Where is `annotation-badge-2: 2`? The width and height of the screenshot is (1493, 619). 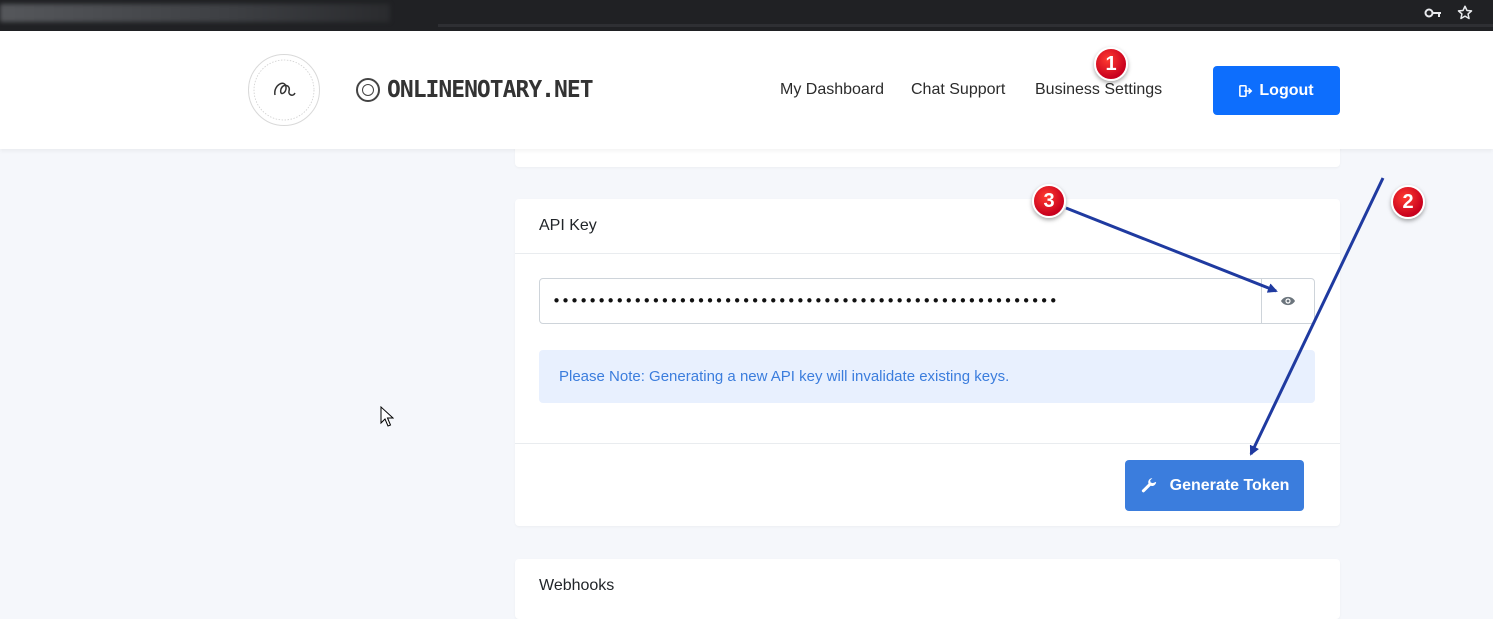 annotation-badge-2: 2 is located at coordinates (1408, 202).